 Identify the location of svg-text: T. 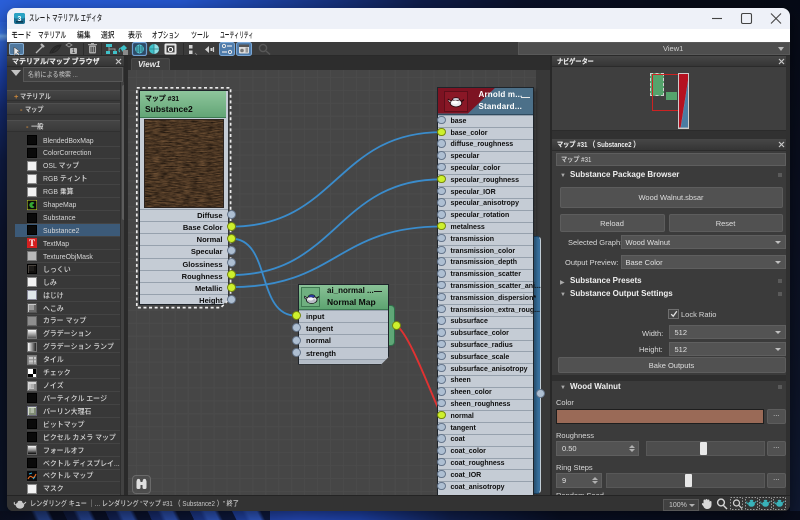
(32, 244).